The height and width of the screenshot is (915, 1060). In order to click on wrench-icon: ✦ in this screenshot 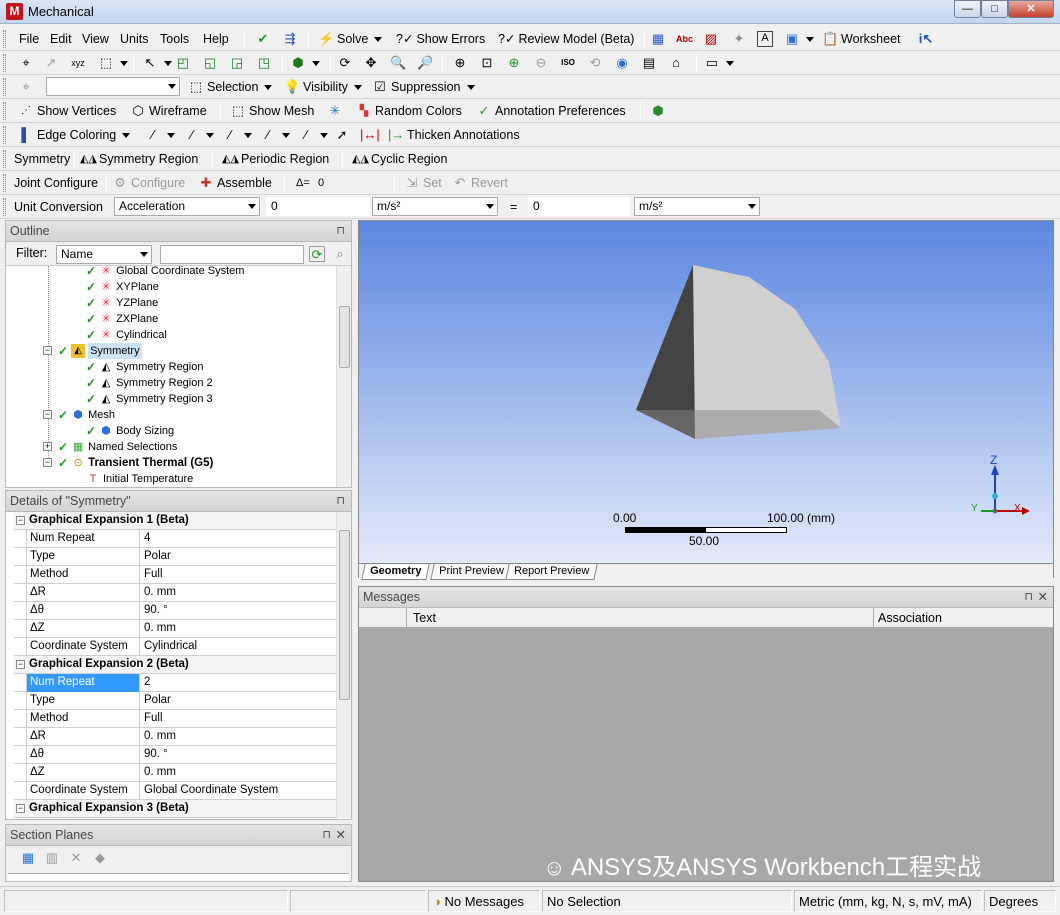, I will do `click(739, 39)`.